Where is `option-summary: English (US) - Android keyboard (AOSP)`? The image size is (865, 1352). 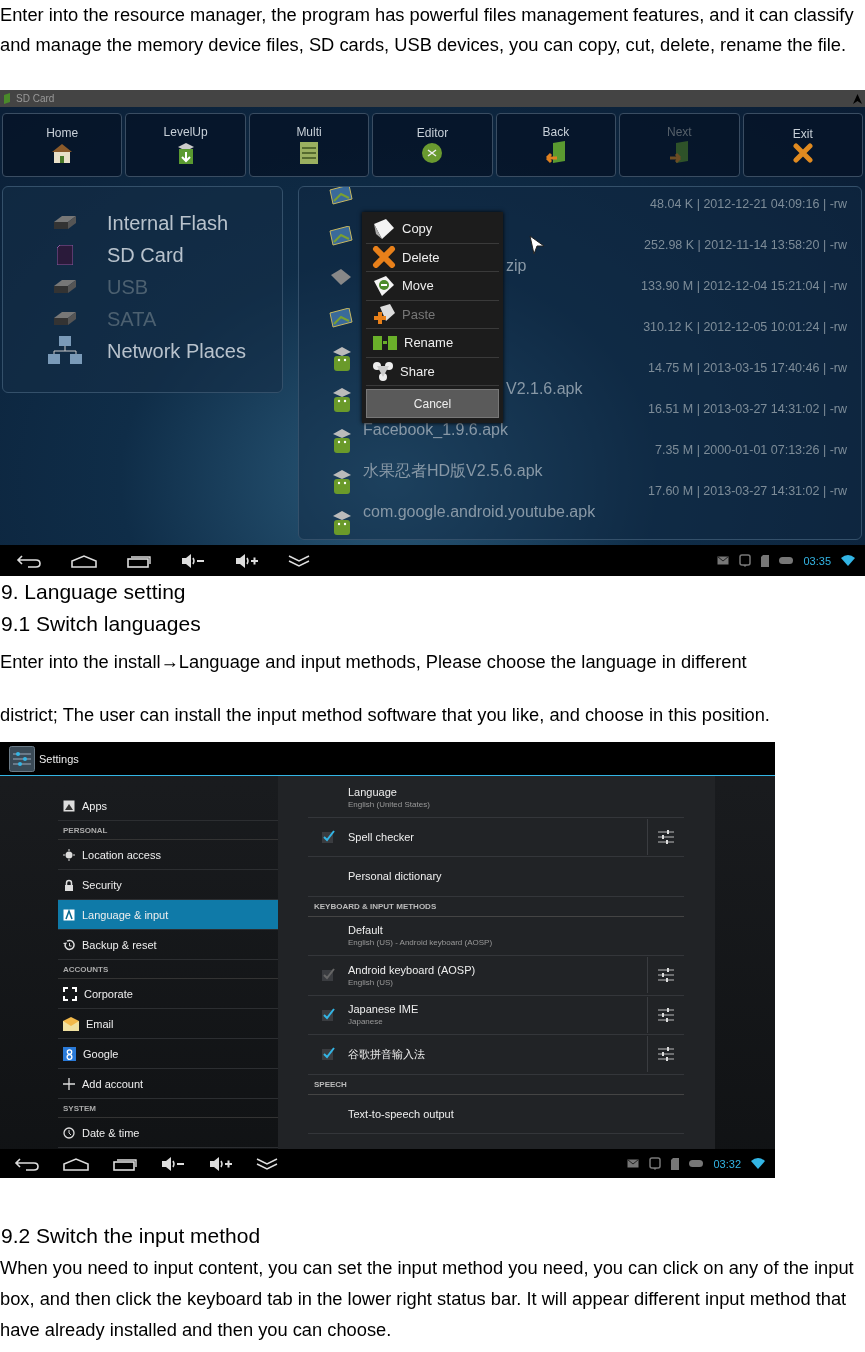 option-summary: English (US) - Android keyboard (AOSP) is located at coordinates (421, 943).